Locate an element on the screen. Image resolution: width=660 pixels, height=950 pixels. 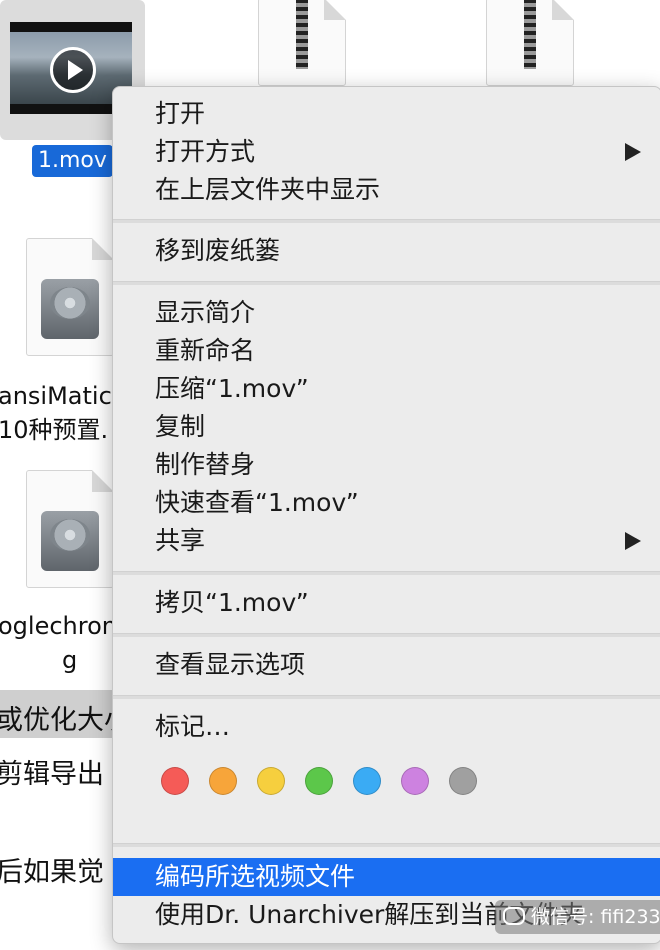
menu-item-copy: 拷贝“1.mov” is located at coordinates (386, 603).